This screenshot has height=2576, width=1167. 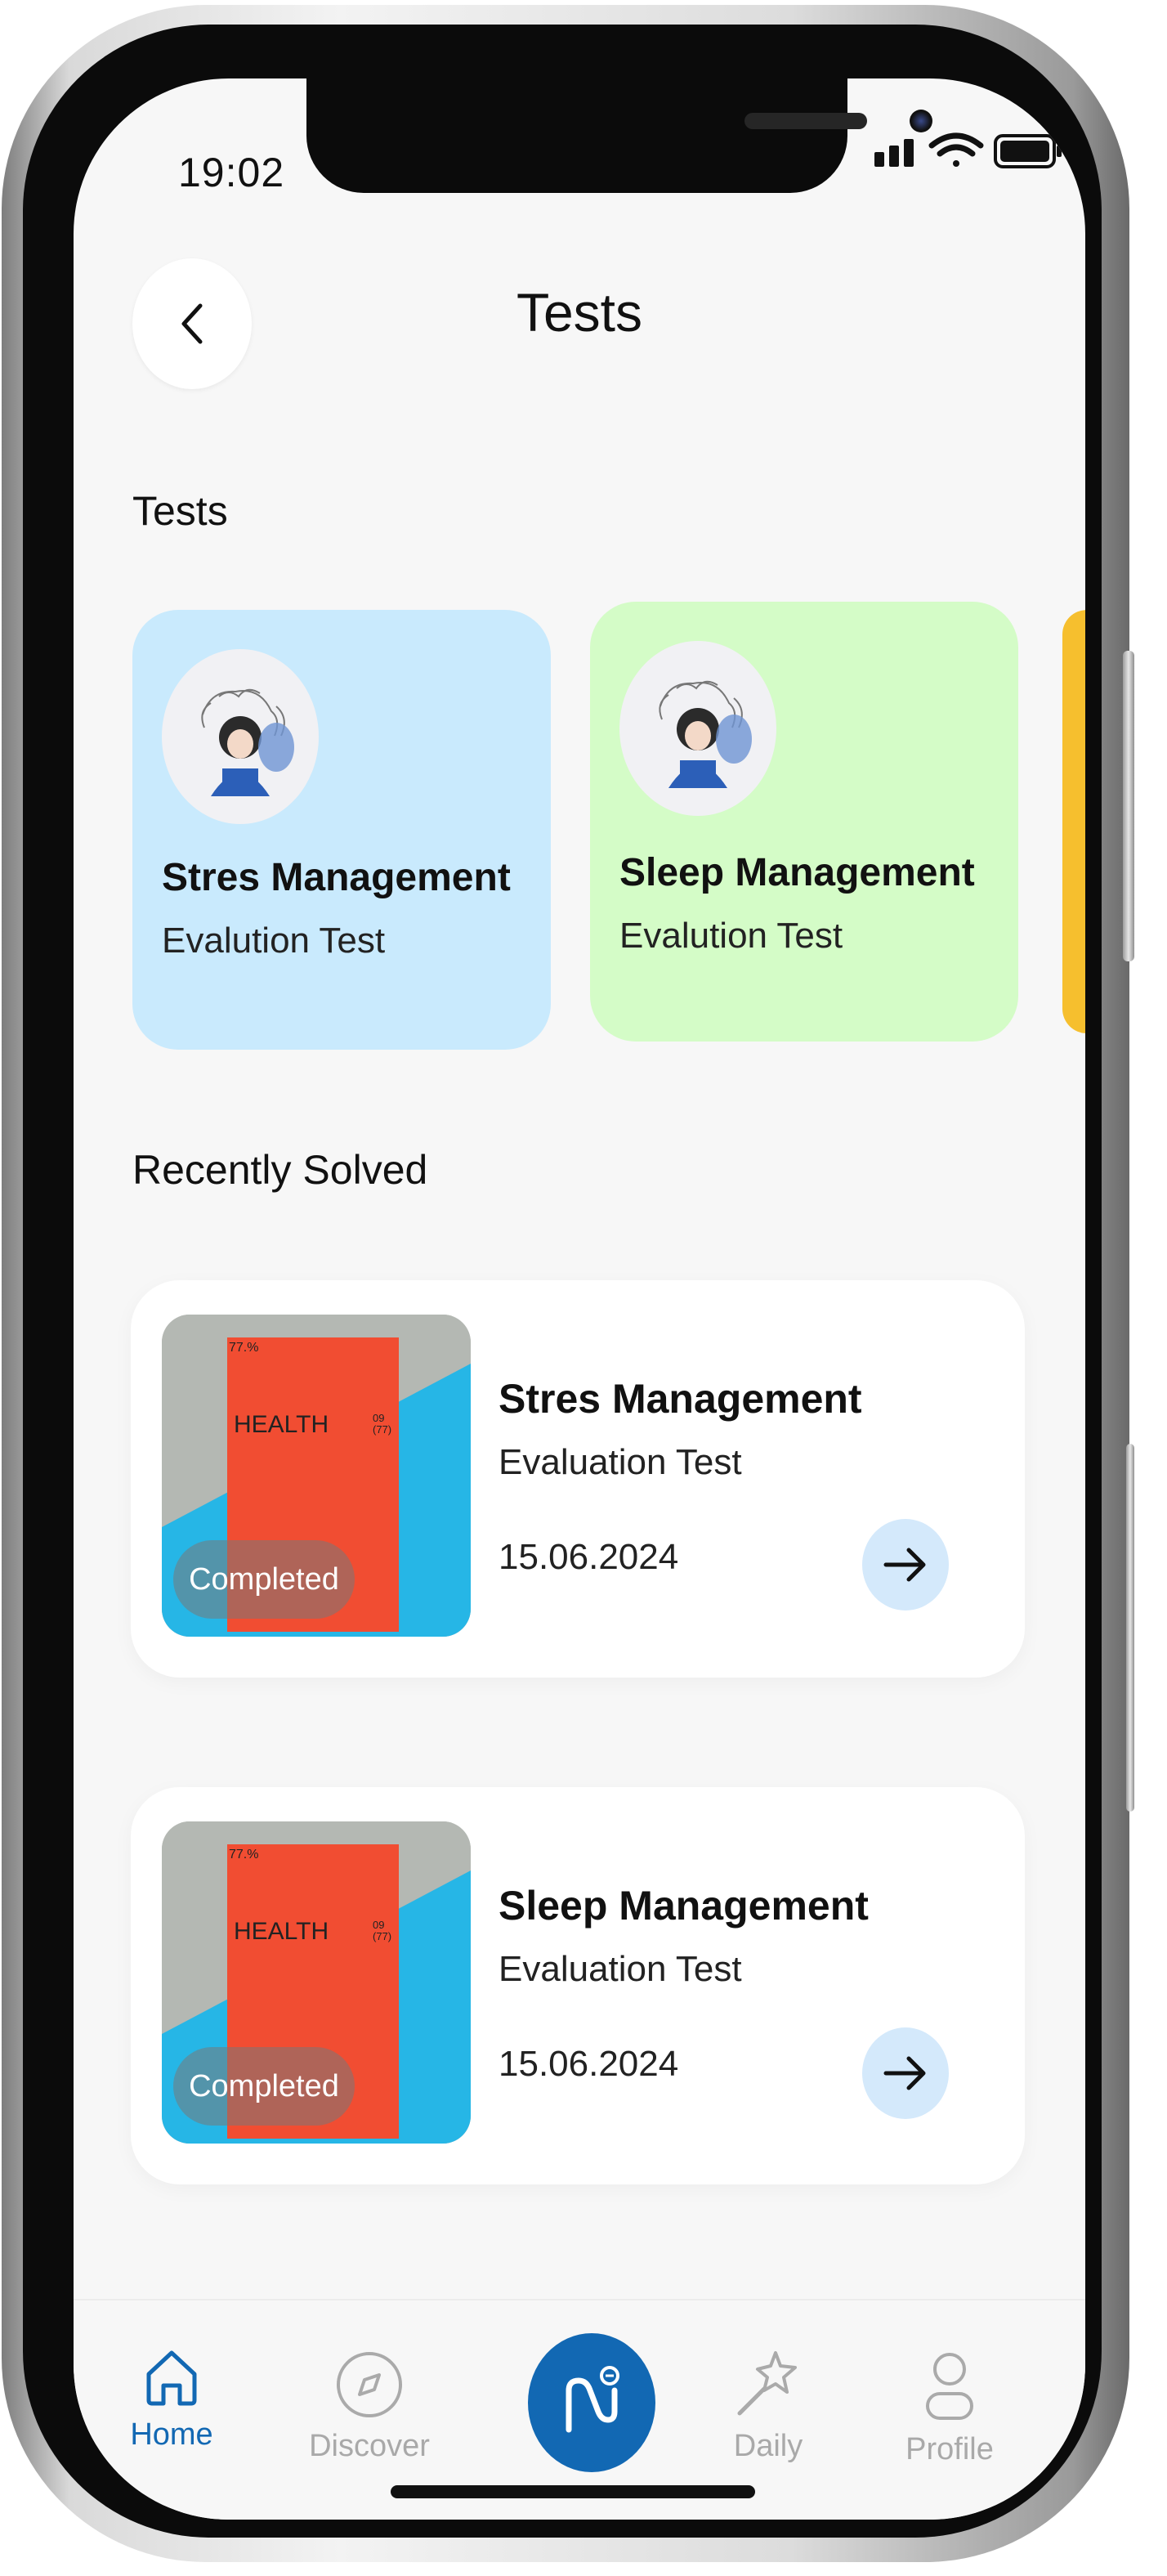 I want to click on compass-icon, so click(x=369, y=2385).